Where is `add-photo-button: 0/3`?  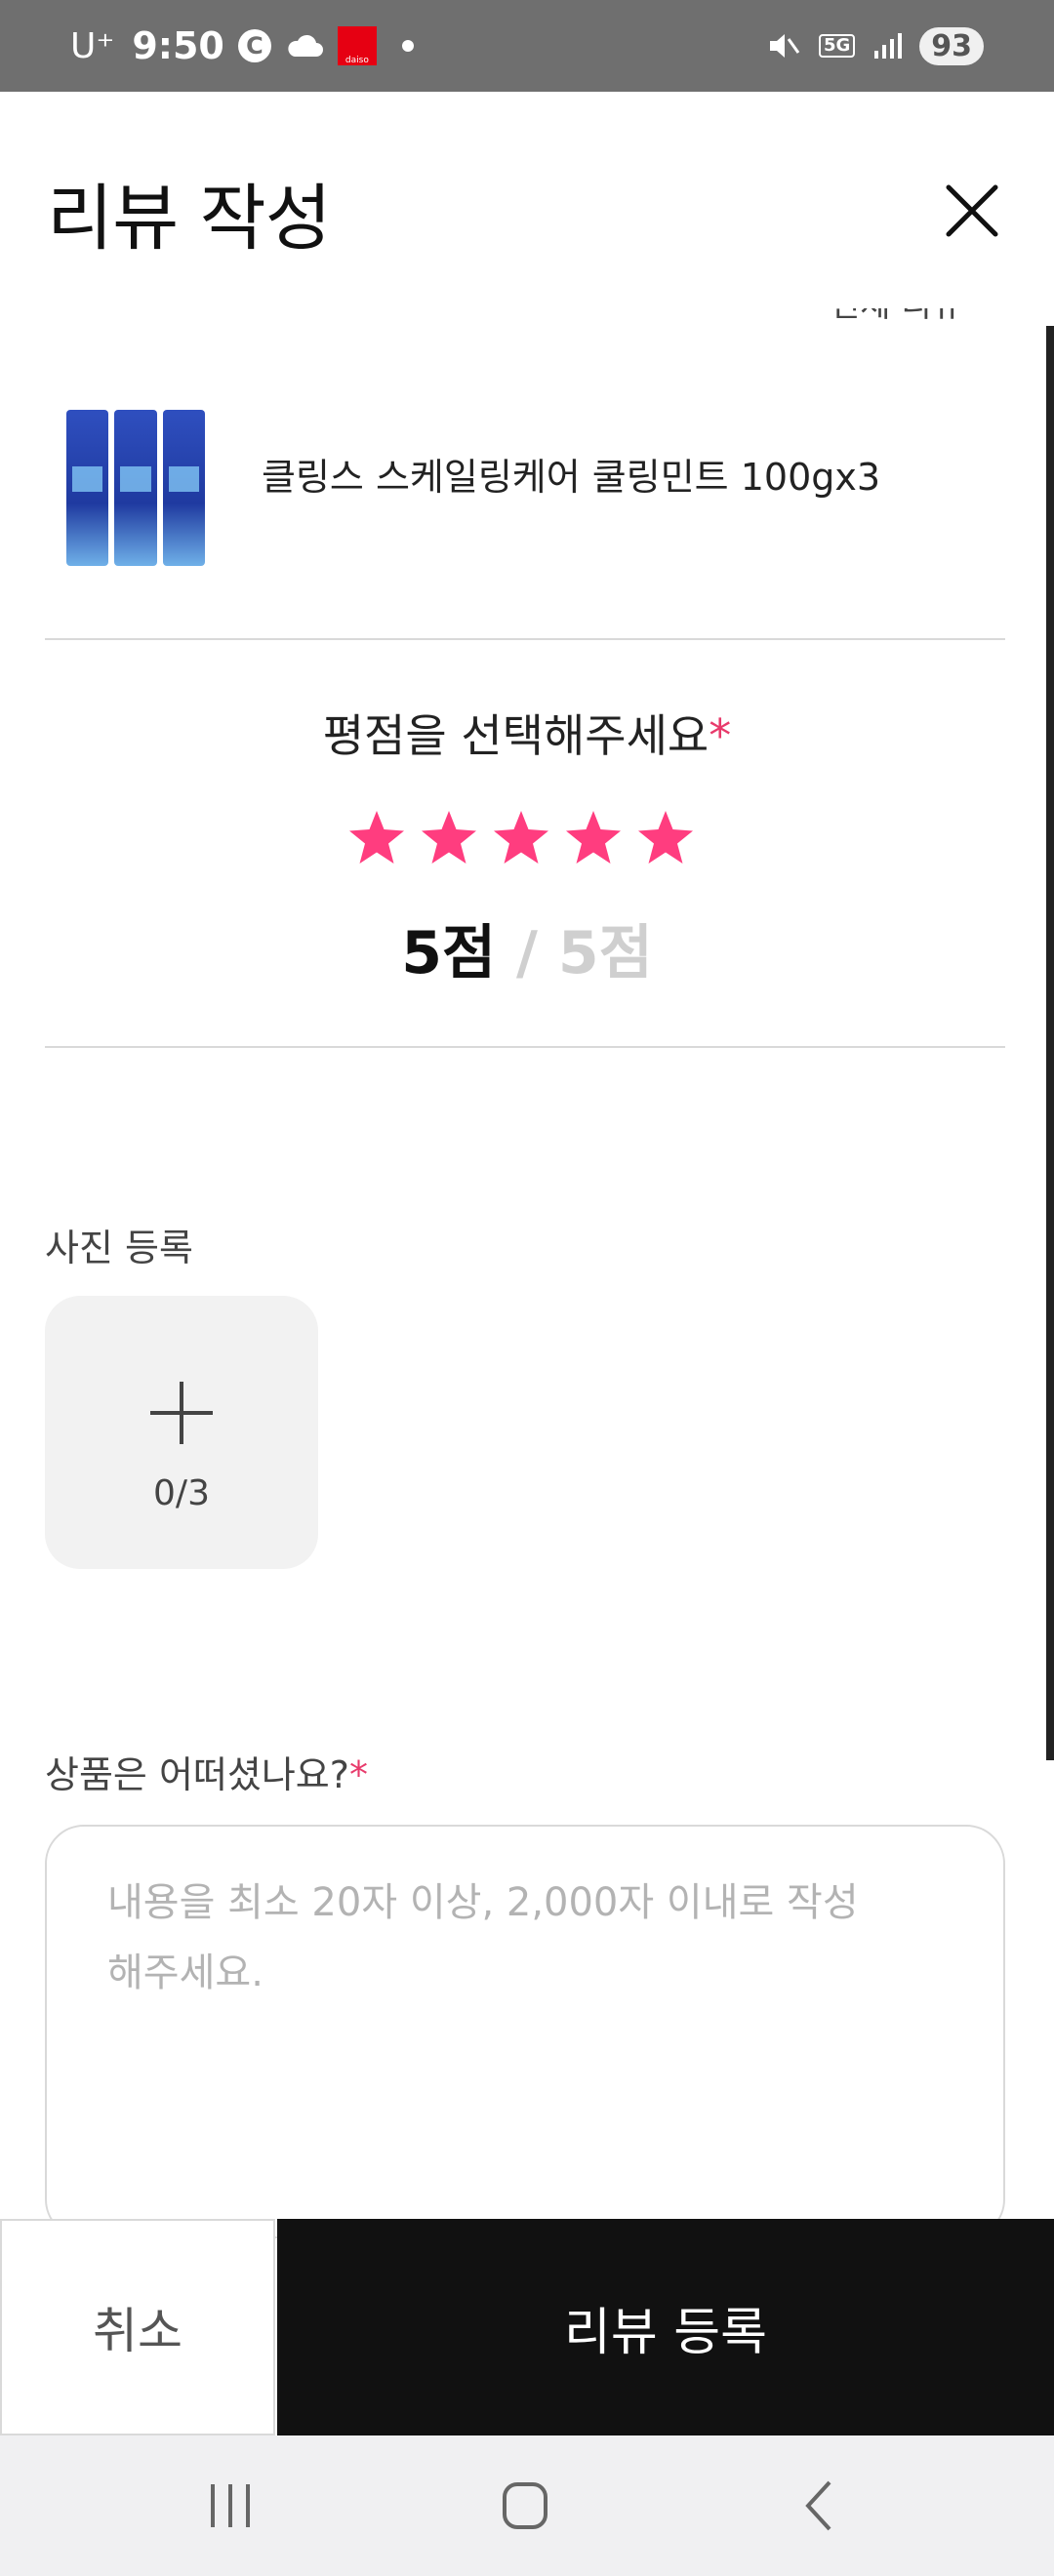
add-photo-button: 0/3 is located at coordinates (181, 1432).